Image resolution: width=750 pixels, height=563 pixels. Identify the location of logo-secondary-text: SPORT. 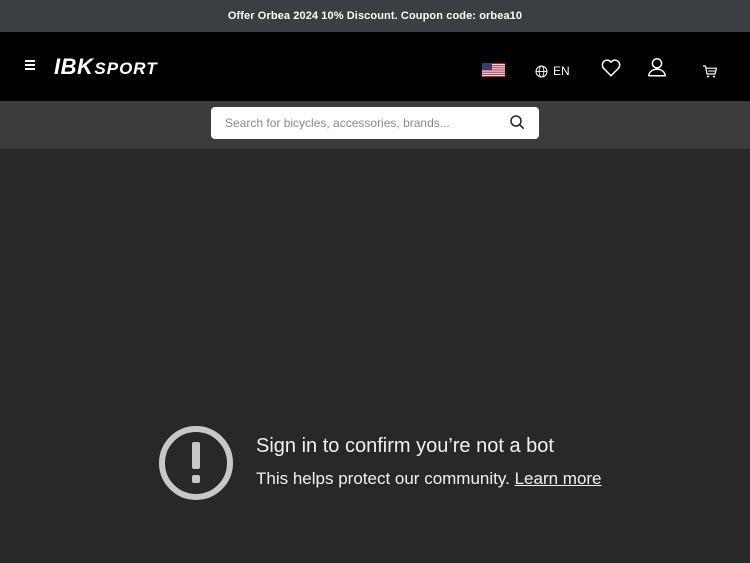
(126, 68).